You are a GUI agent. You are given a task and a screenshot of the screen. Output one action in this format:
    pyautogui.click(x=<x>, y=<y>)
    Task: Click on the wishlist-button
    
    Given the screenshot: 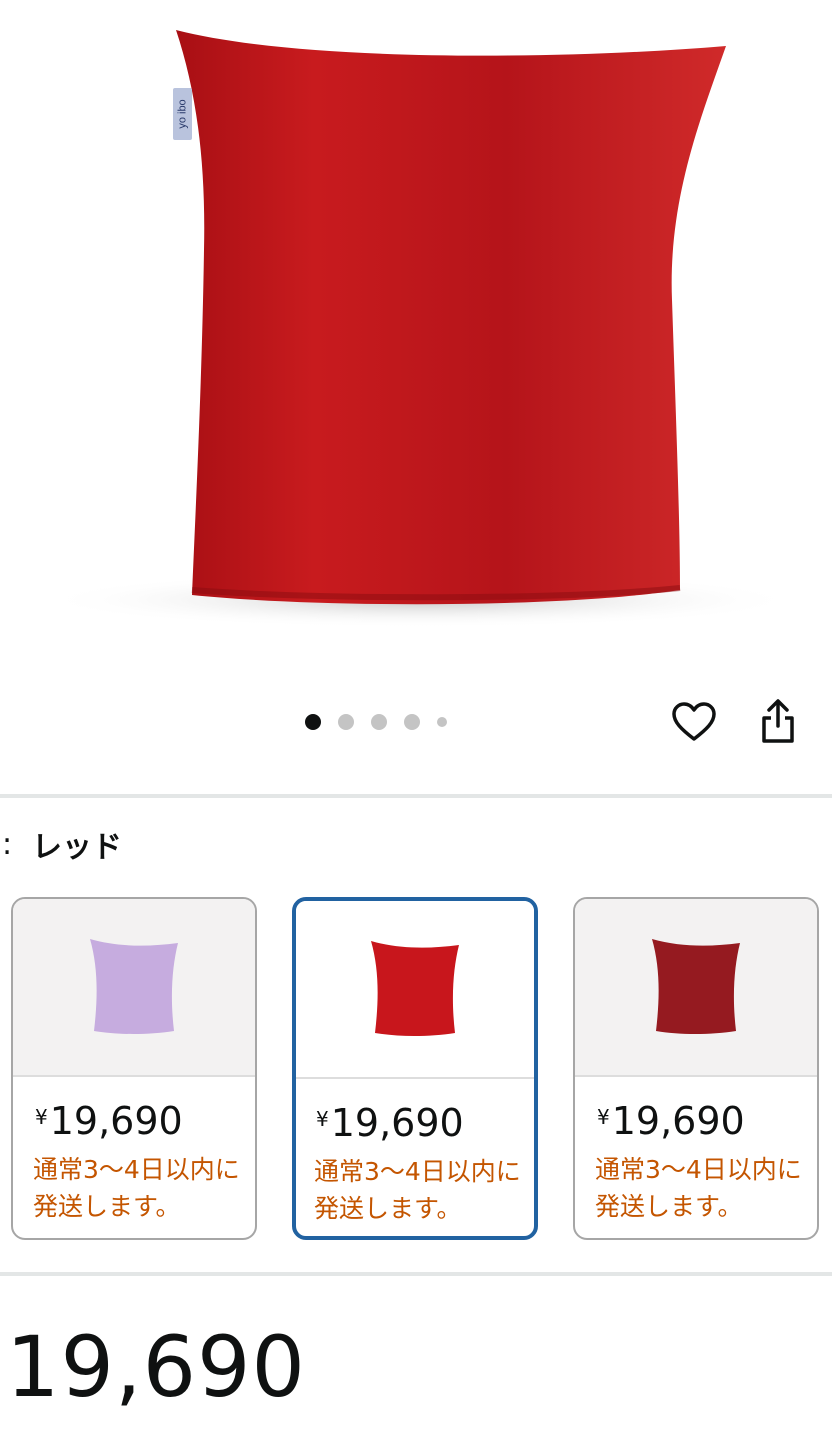 What is the action you would take?
    pyautogui.click(x=694, y=722)
    